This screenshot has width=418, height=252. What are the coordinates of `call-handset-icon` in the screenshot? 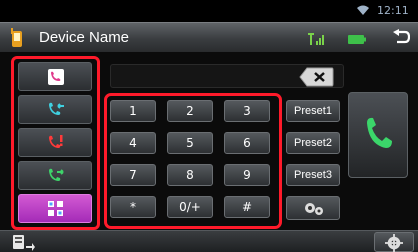 It's located at (379, 132).